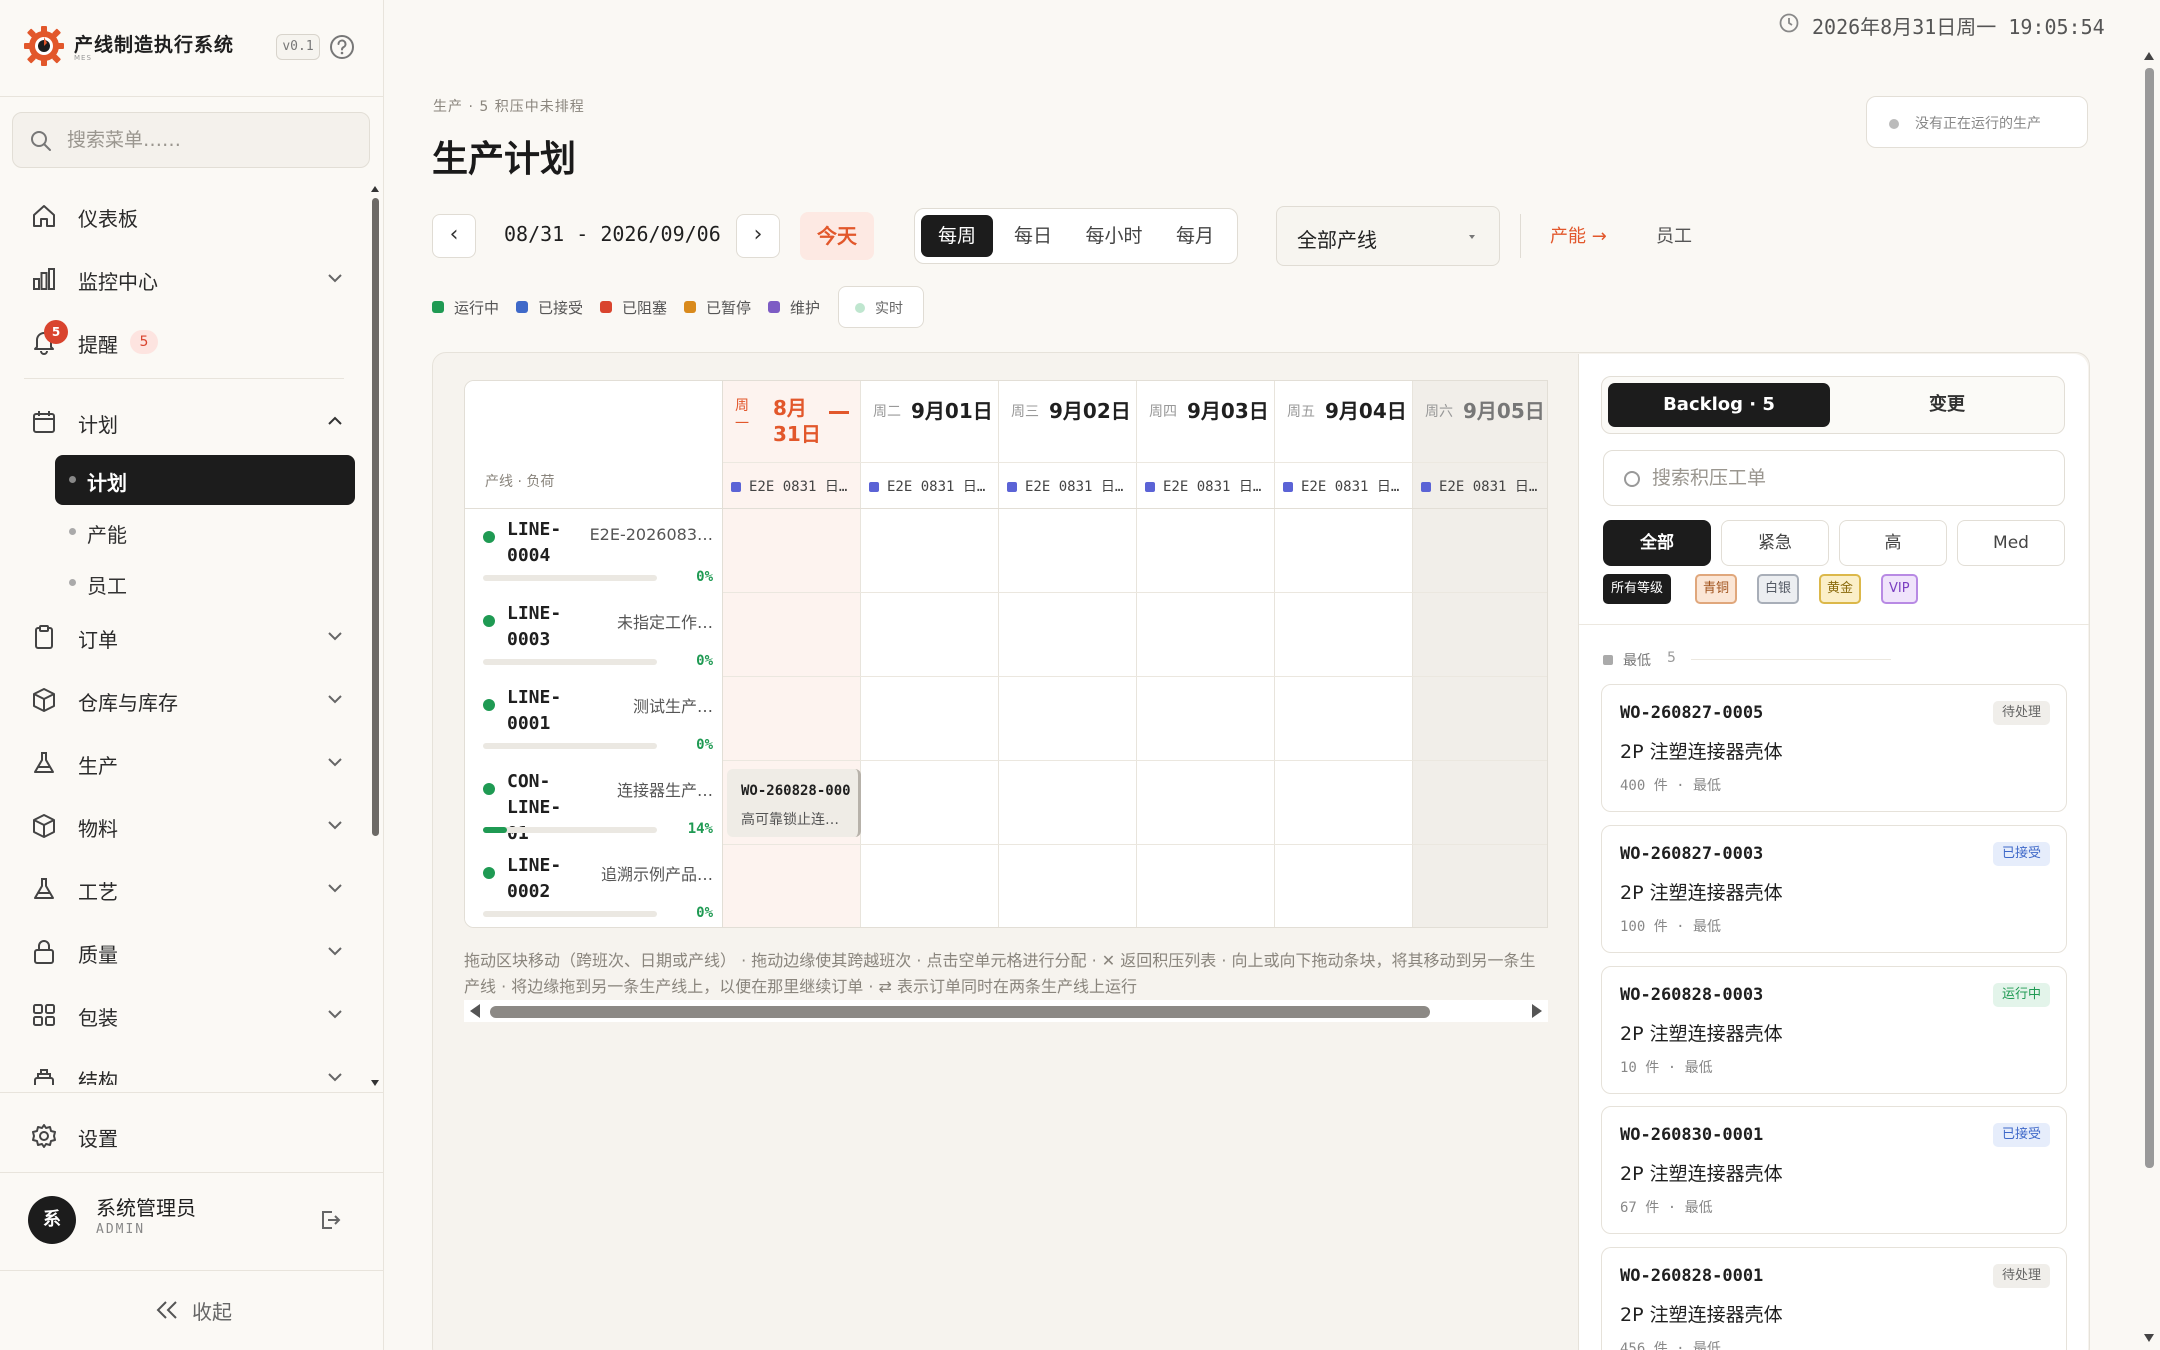 This screenshot has width=2160, height=1350. Describe the element at coordinates (839, 412) in the screenshot. I see `today-marker` at that location.